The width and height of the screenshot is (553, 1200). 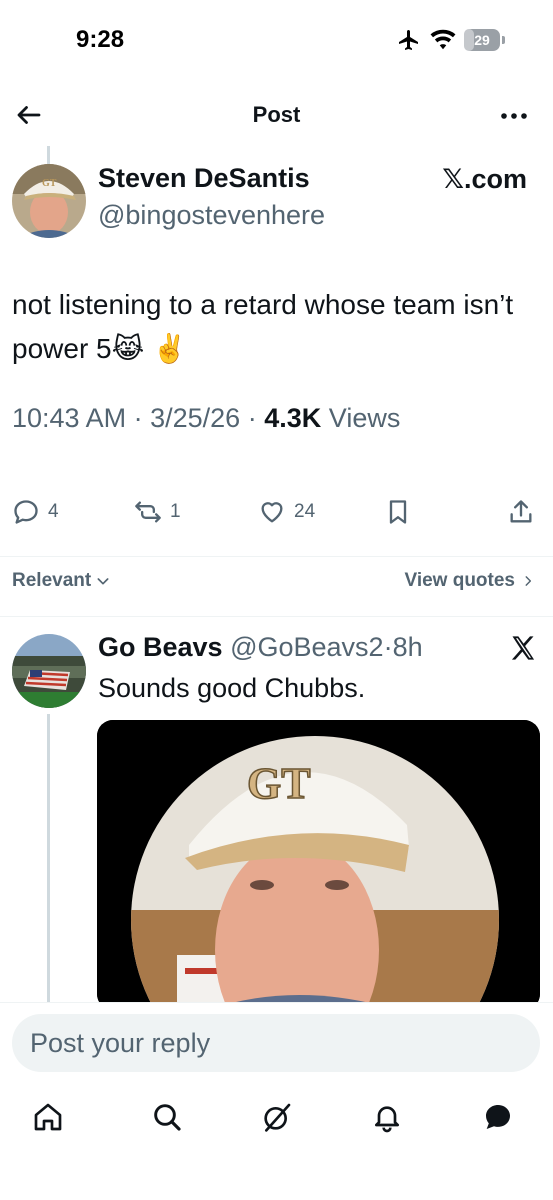 I want to click on status-bar: 9:28 29, so click(x=276, y=40).